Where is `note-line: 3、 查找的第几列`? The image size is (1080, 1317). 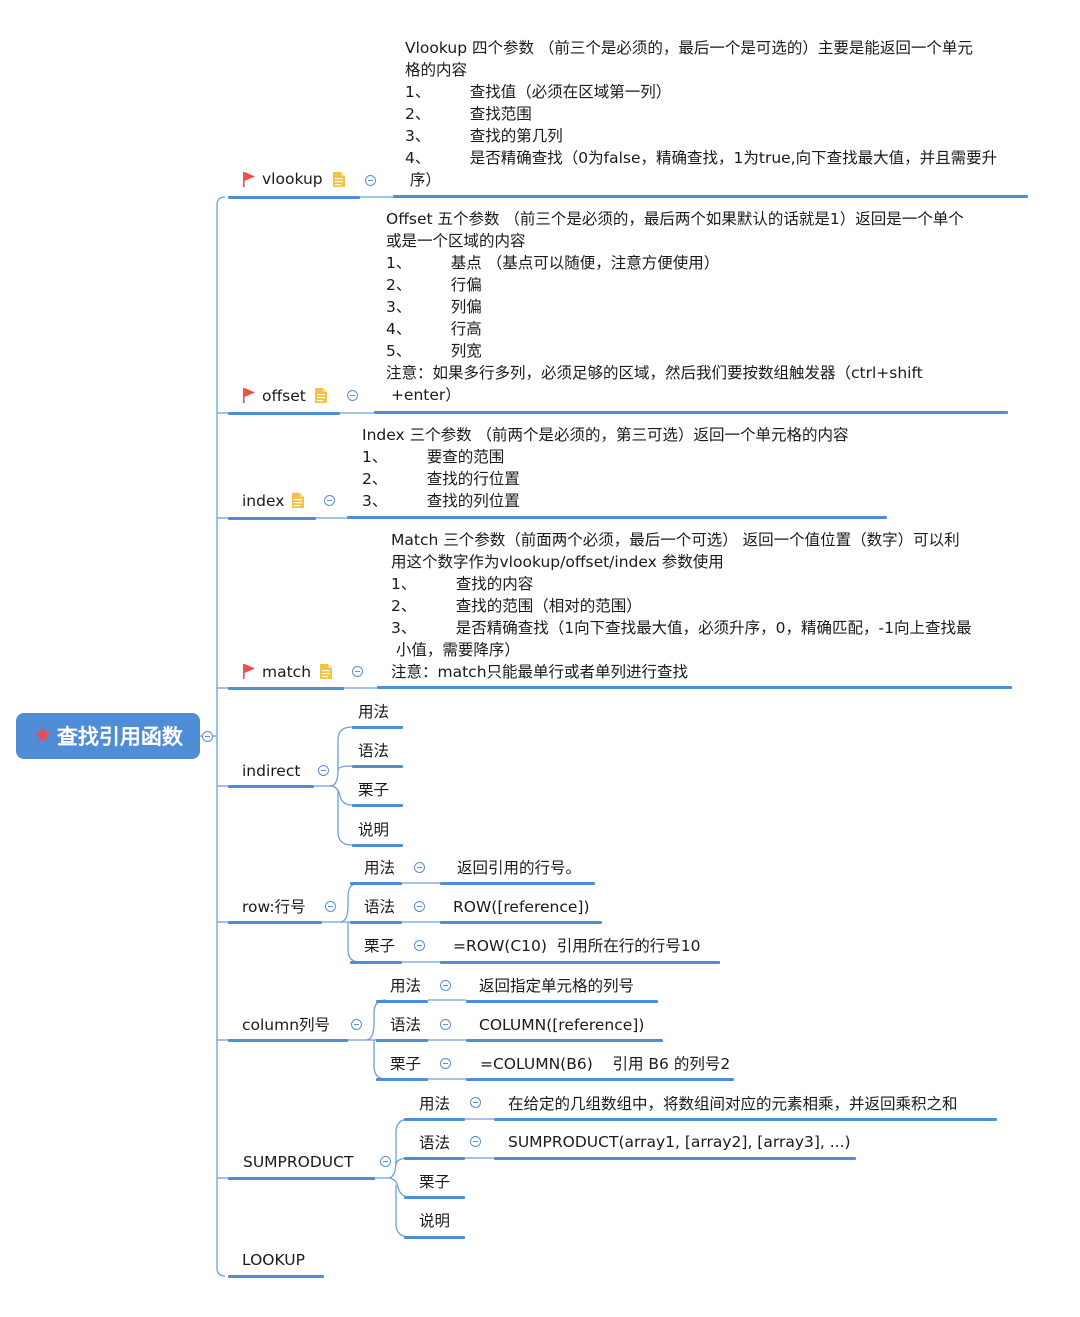
note-line: 3、 查找的第几列 is located at coordinates (484, 136).